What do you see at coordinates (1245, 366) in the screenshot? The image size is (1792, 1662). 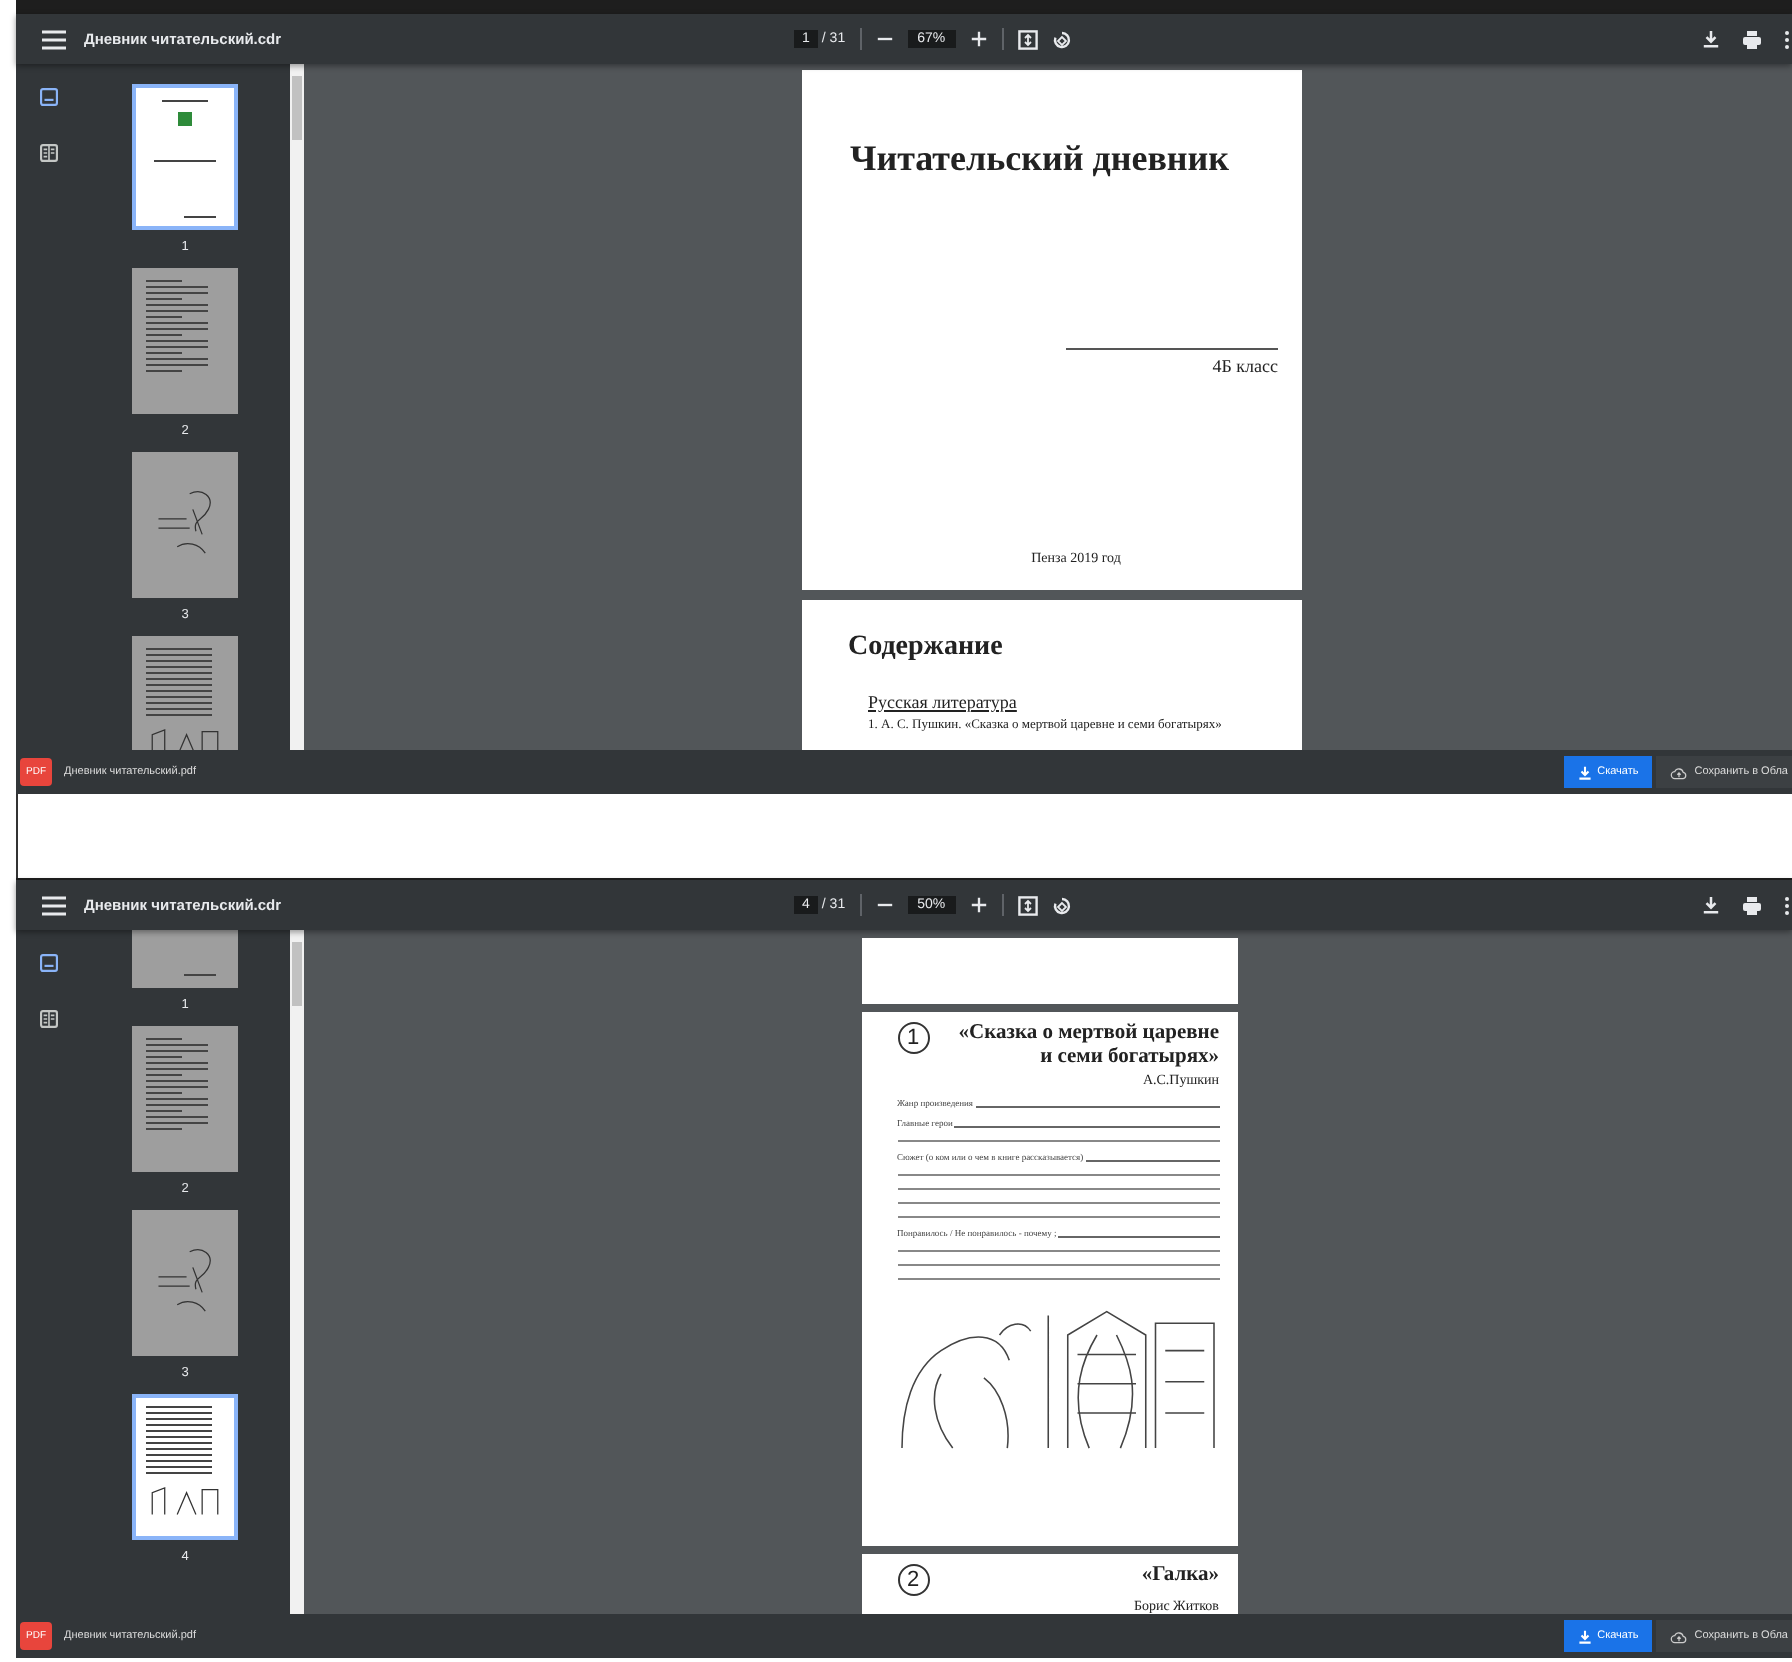 I see `class-label: 4Б класс` at bounding box center [1245, 366].